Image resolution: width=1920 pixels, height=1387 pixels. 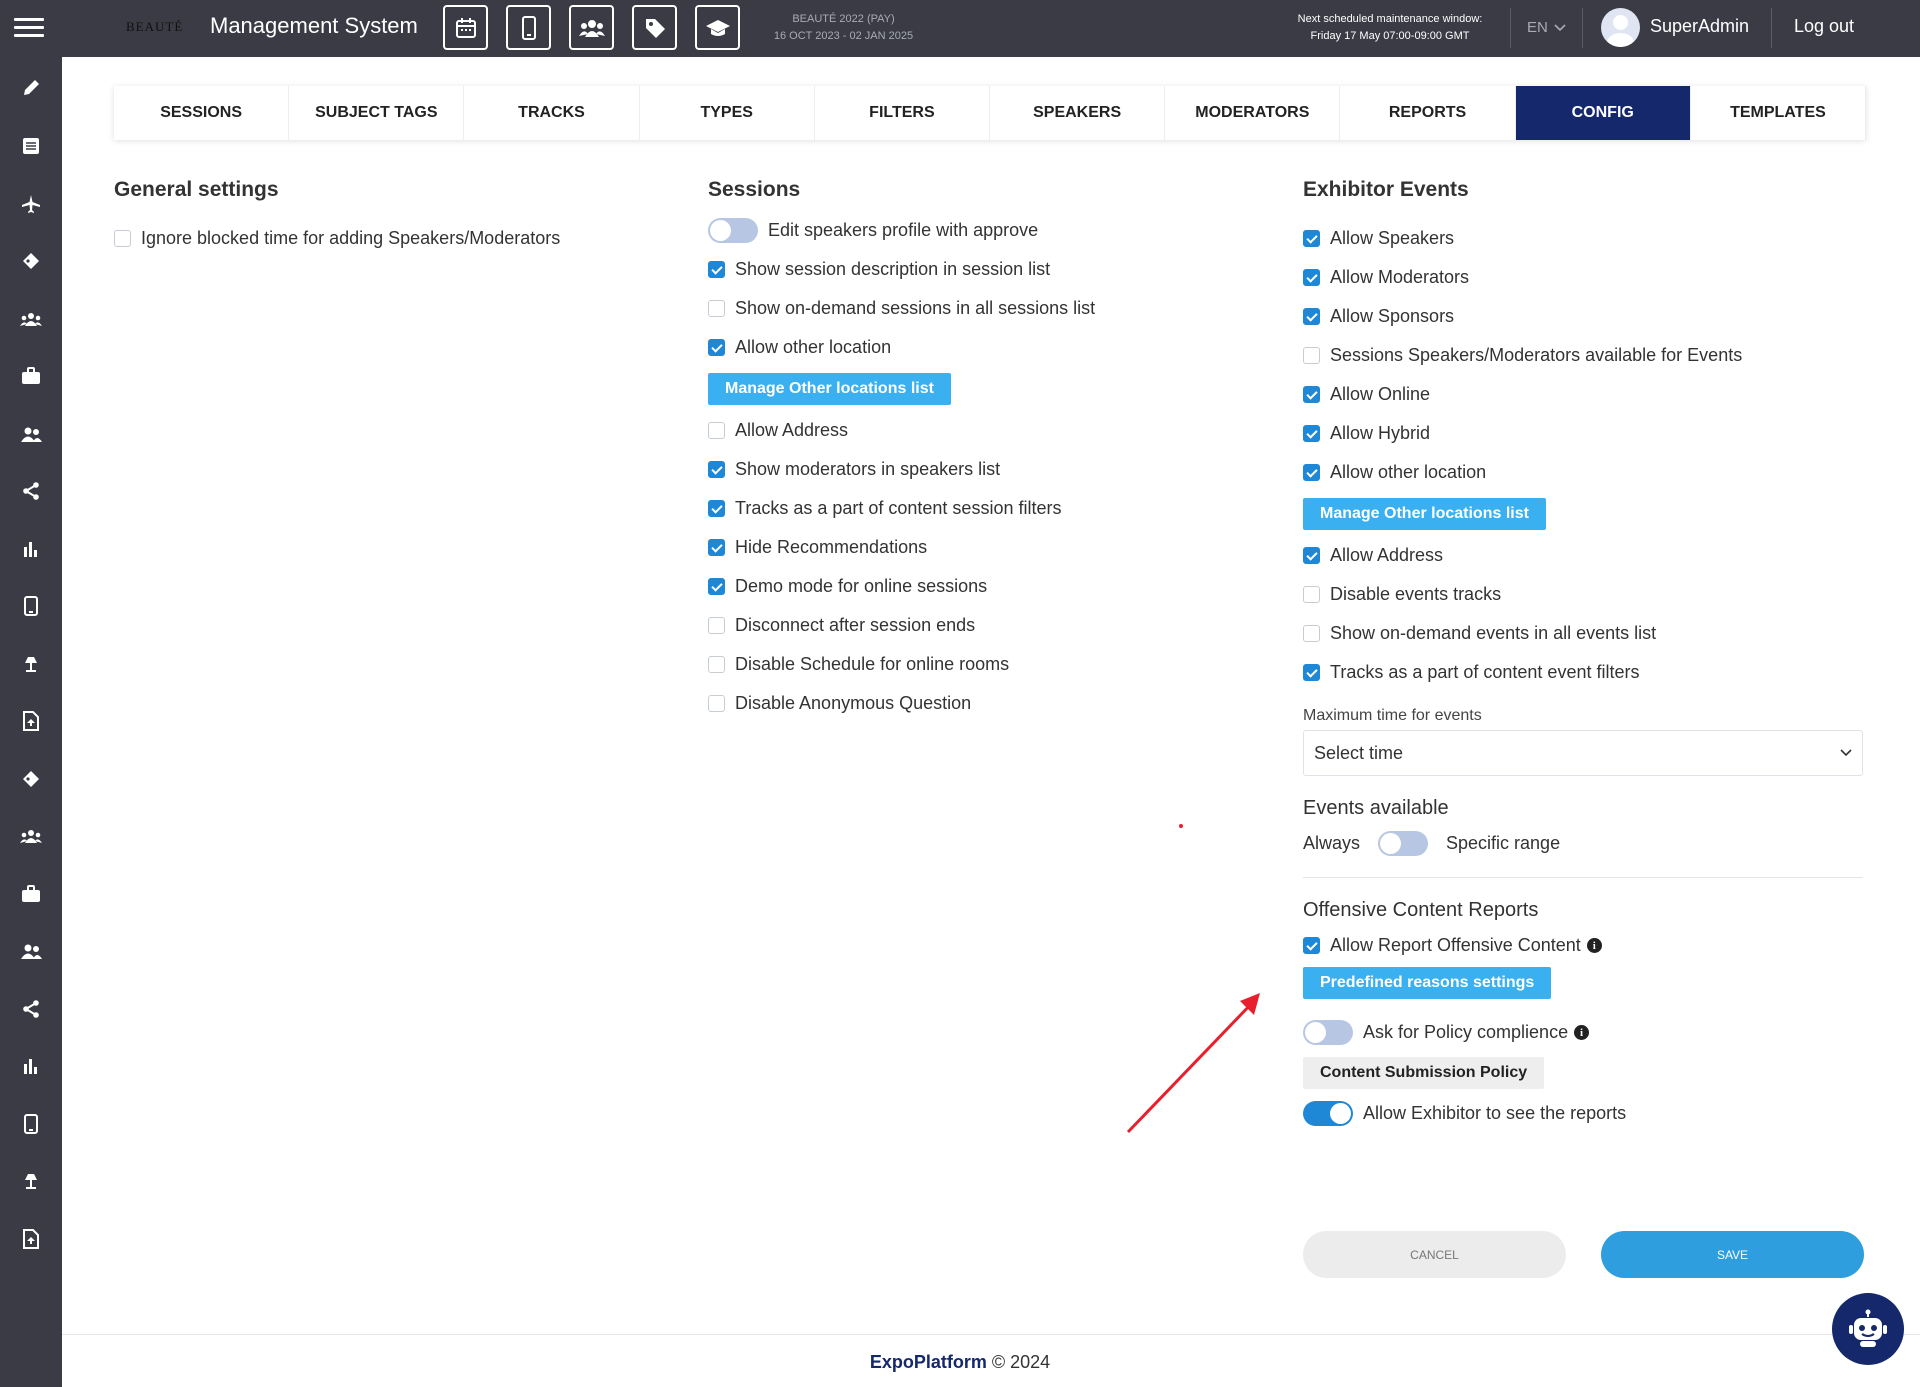 What do you see at coordinates (1620, 27) in the screenshot?
I see `avatar` at bounding box center [1620, 27].